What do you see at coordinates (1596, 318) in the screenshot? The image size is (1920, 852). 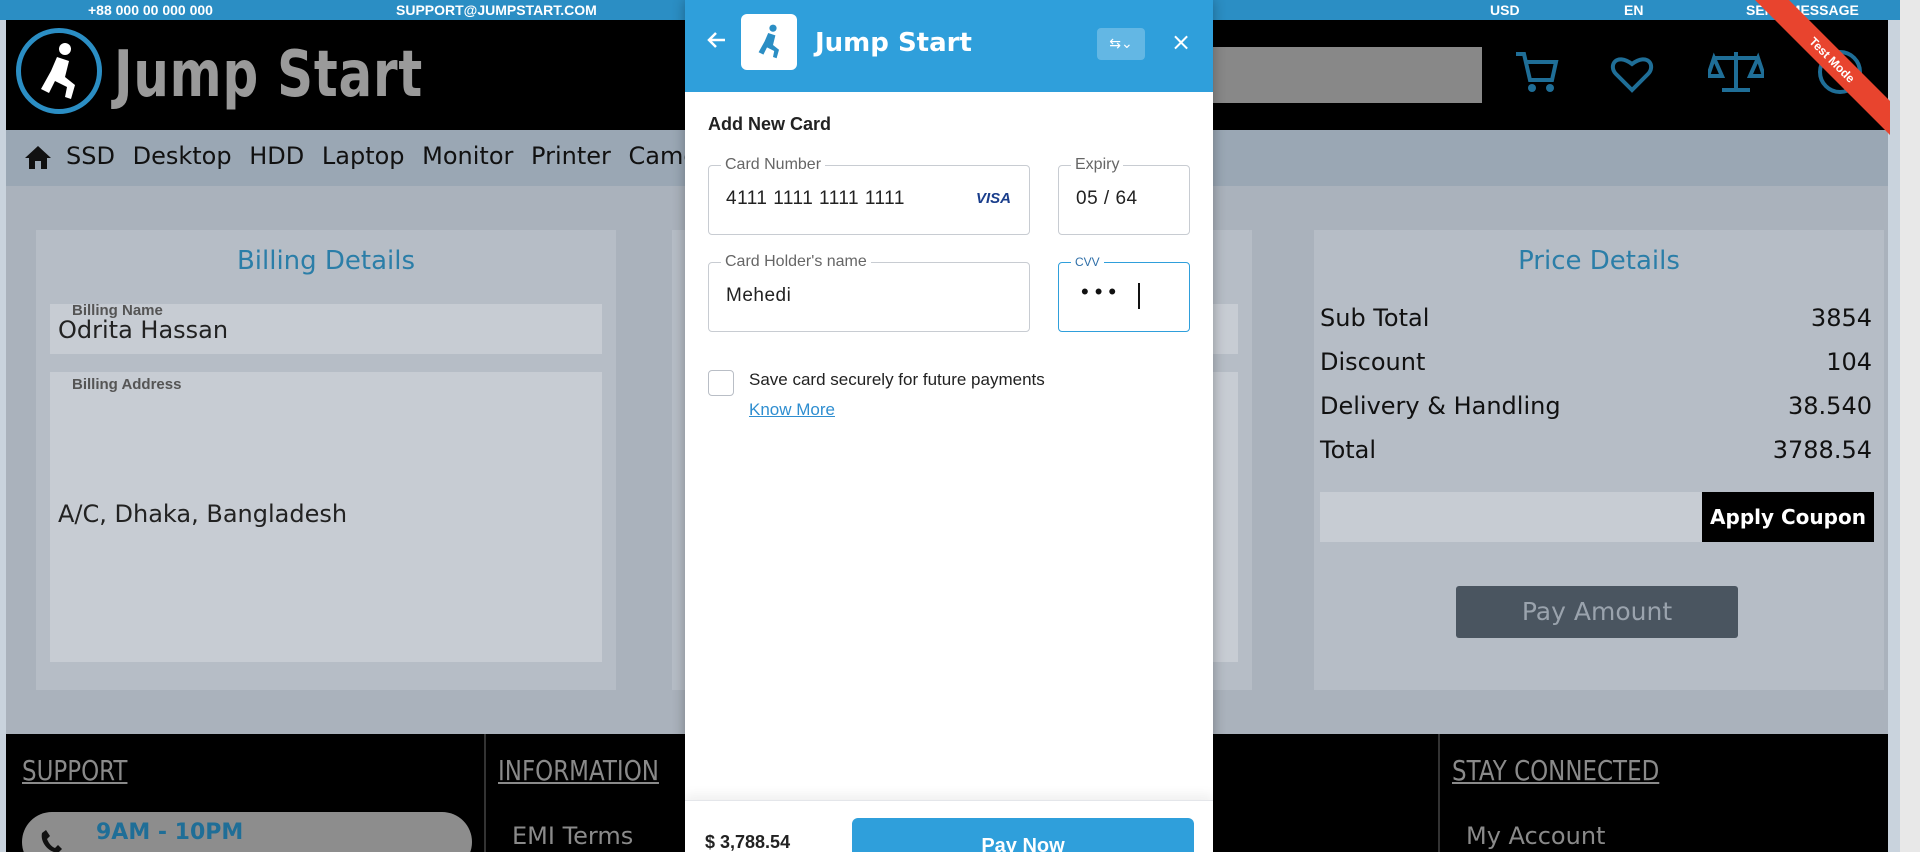 I see `price-row-subtotal: Sub Total 3854` at bounding box center [1596, 318].